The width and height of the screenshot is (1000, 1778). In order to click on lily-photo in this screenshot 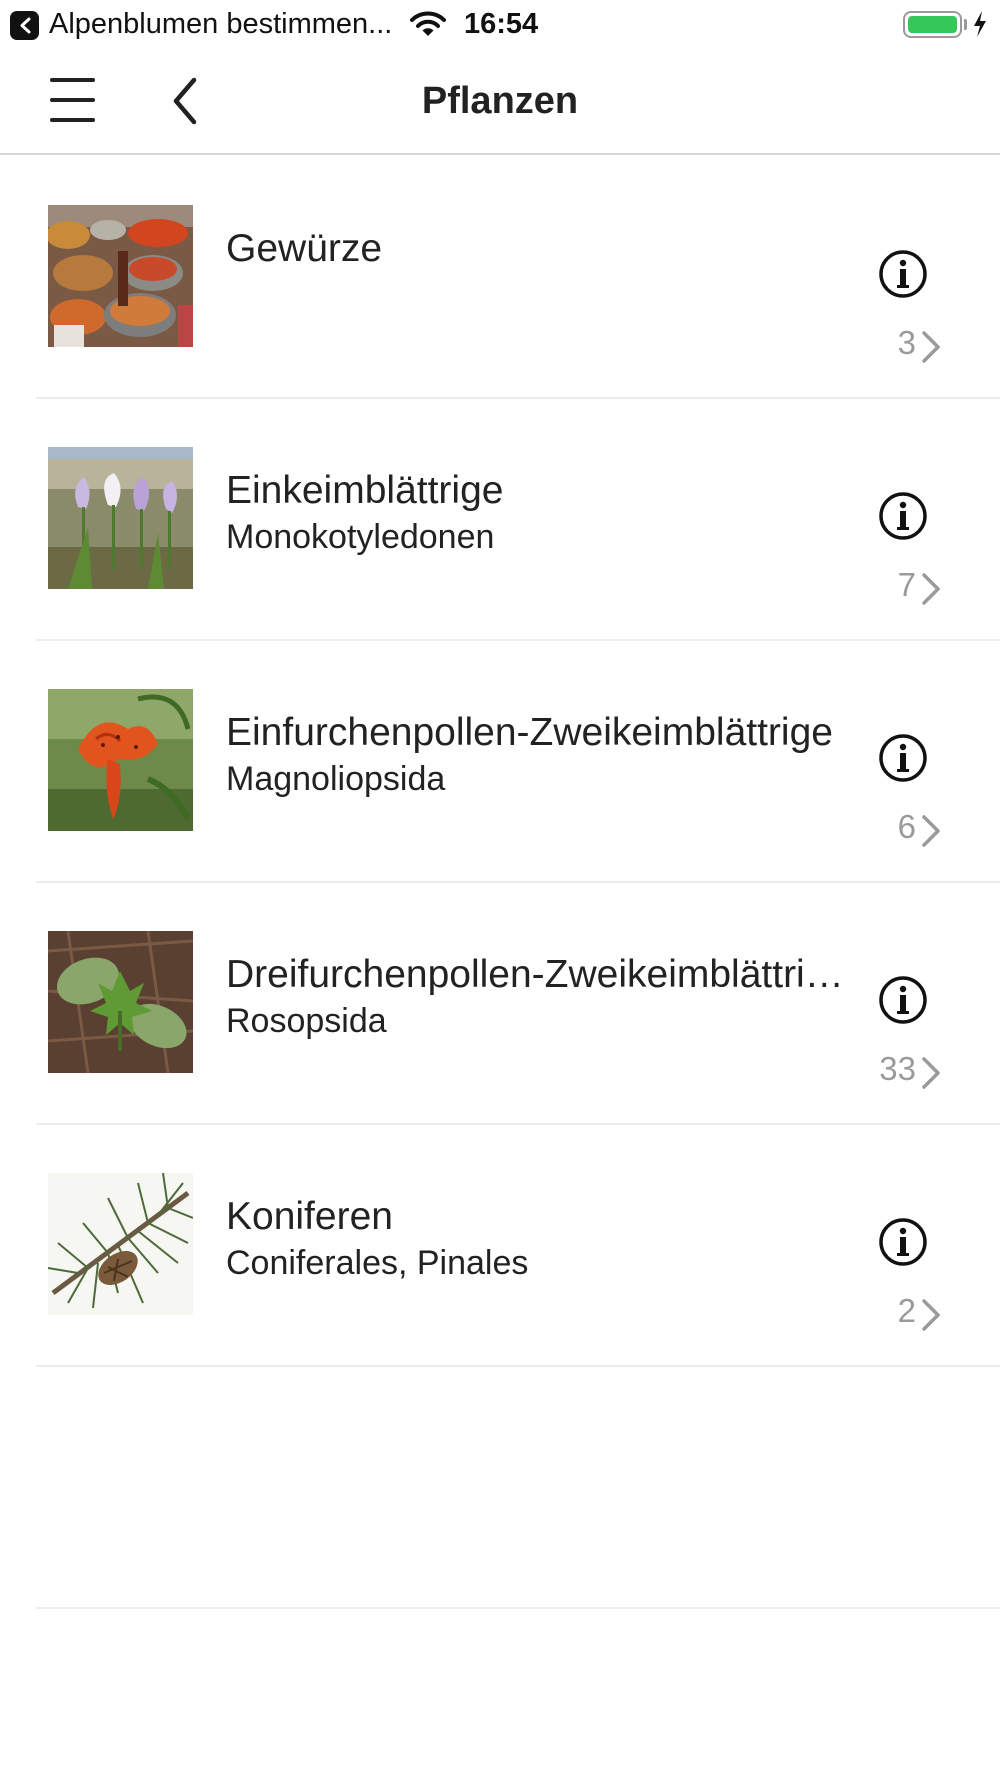, I will do `click(120, 760)`.